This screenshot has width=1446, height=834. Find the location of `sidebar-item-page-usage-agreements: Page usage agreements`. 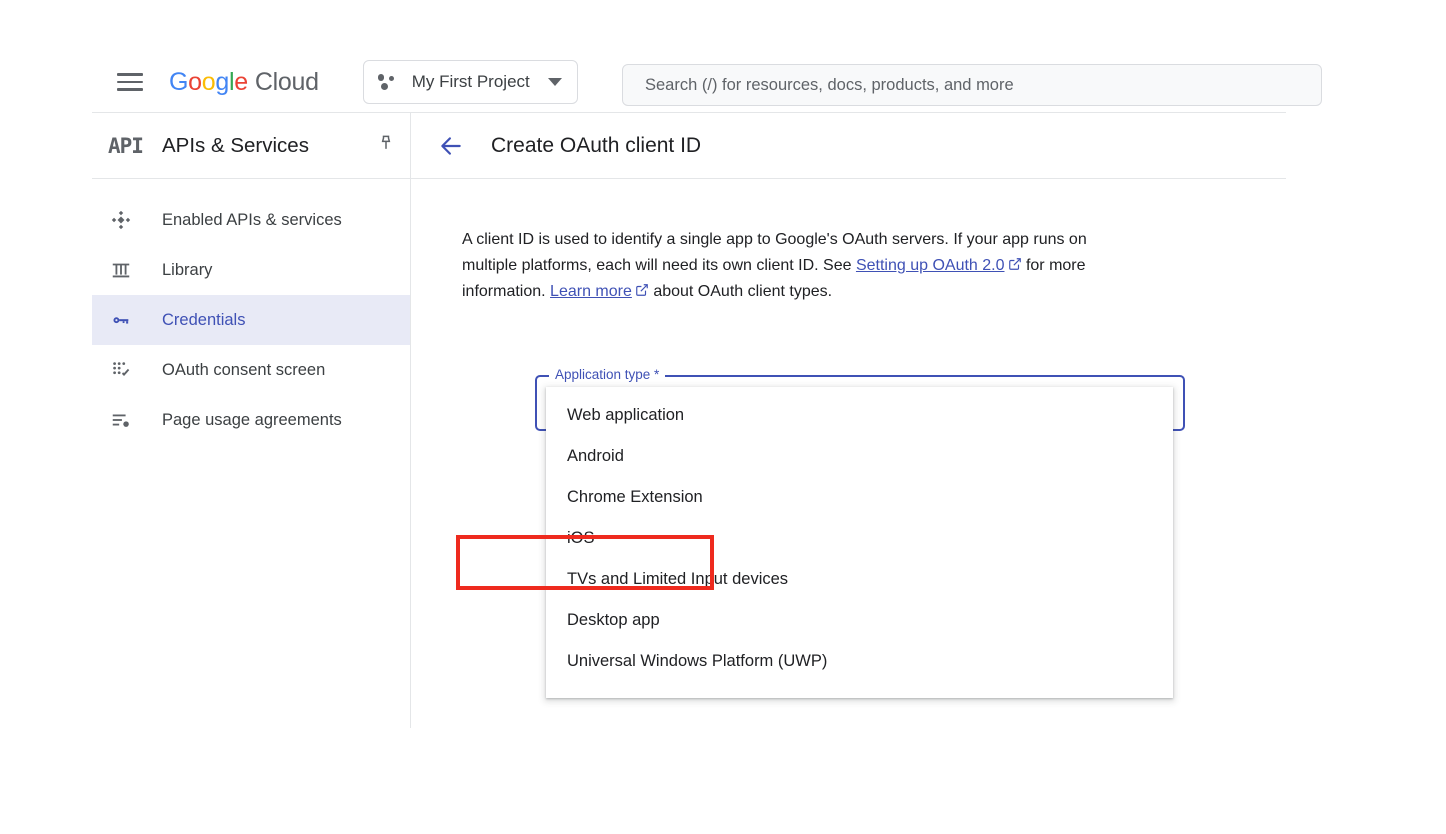

sidebar-item-page-usage-agreements: Page usage agreements is located at coordinates (251, 420).